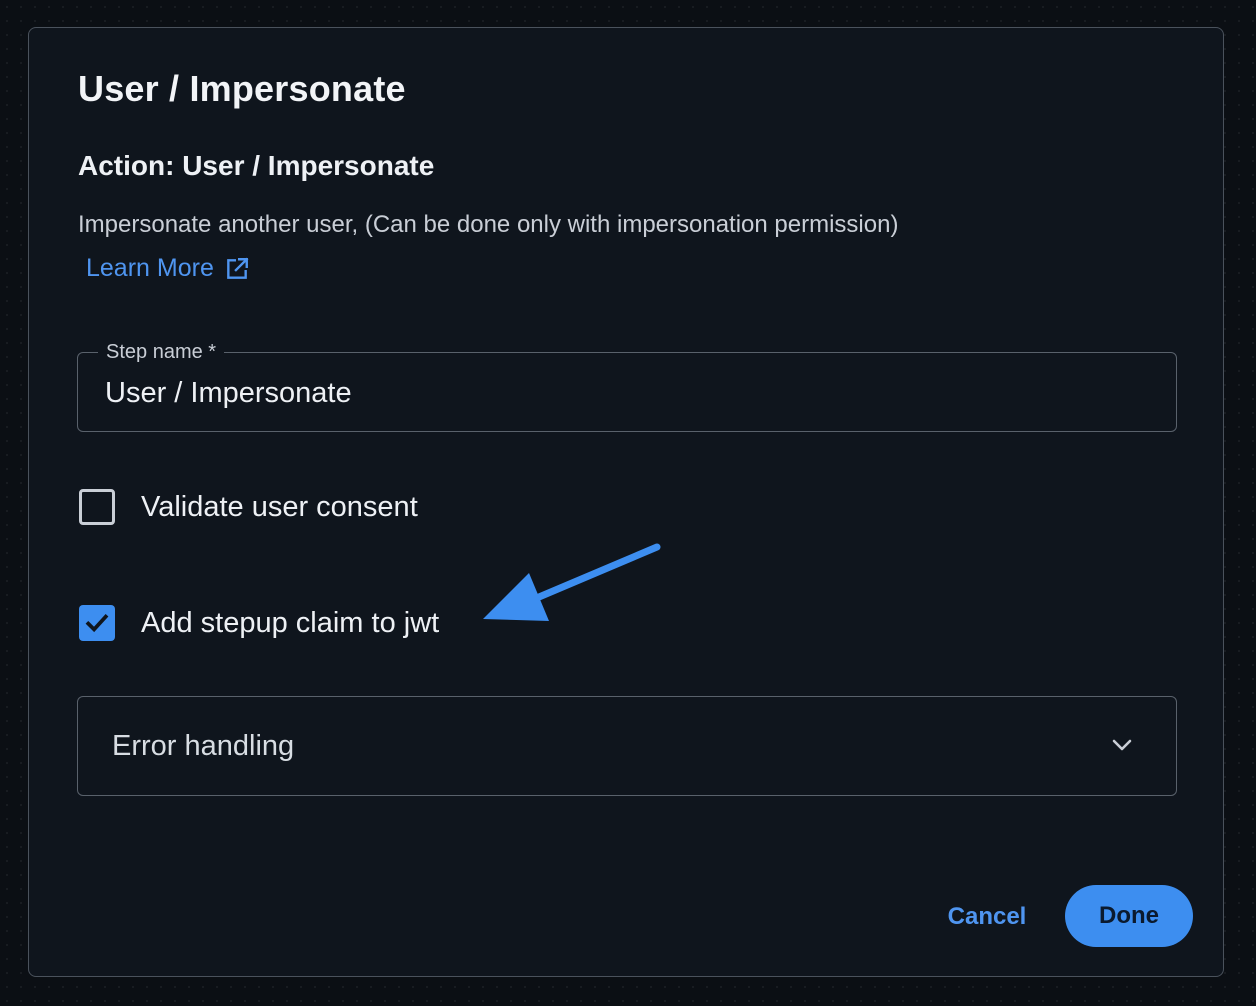  I want to click on validate-consent-option: Validate user consent, so click(248, 507).